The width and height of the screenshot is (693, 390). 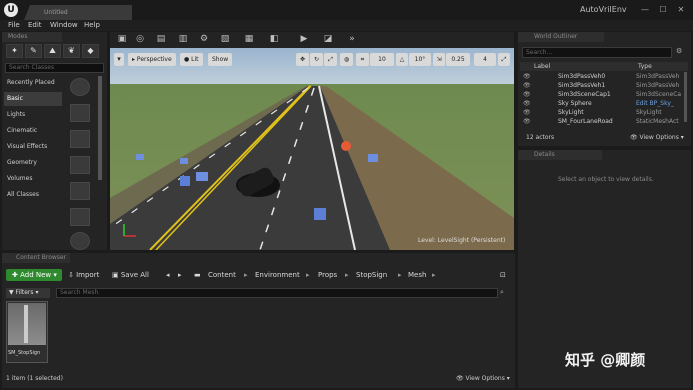 What do you see at coordinates (78, 12) in the screenshot?
I see `document-tab: Untitled` at bounding box center [78, 12].